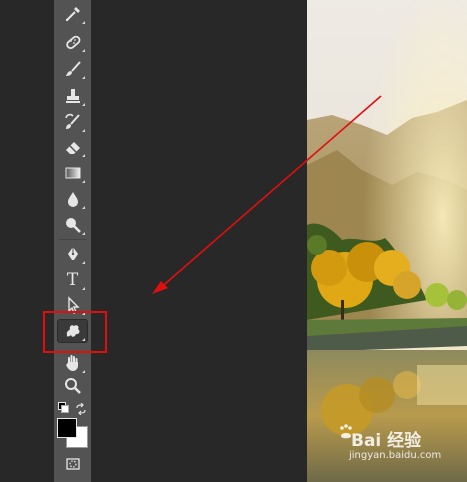 This screenshot has height=482, width=467. Describe the element at coordinates (395, 455) in the screenshot. I see `watermark-url: jingyan.baidu.com` at that location.